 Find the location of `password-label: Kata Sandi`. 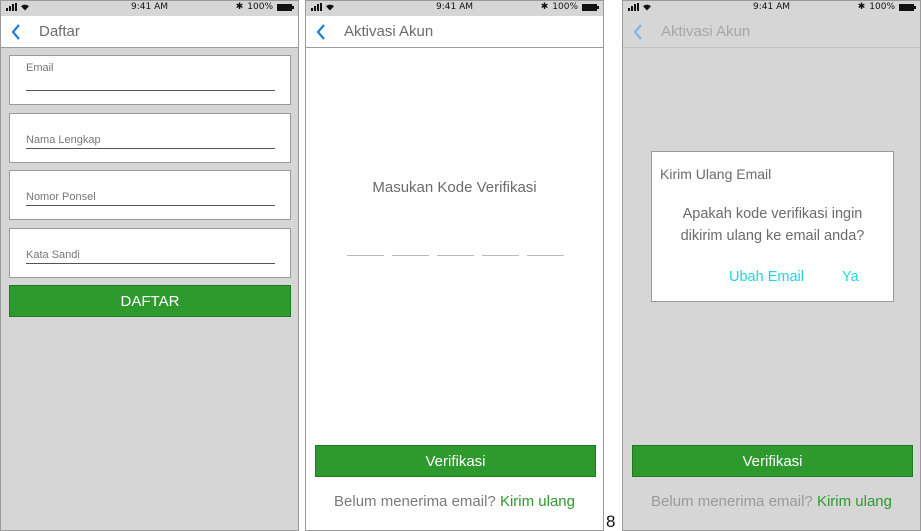

password-label: Kata Sandi is located at coordinates (53, 255).